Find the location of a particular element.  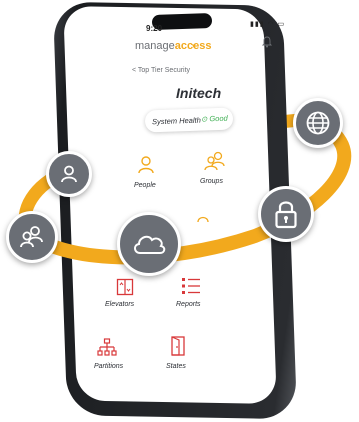

group-icon is located at coordinates (31, 237).